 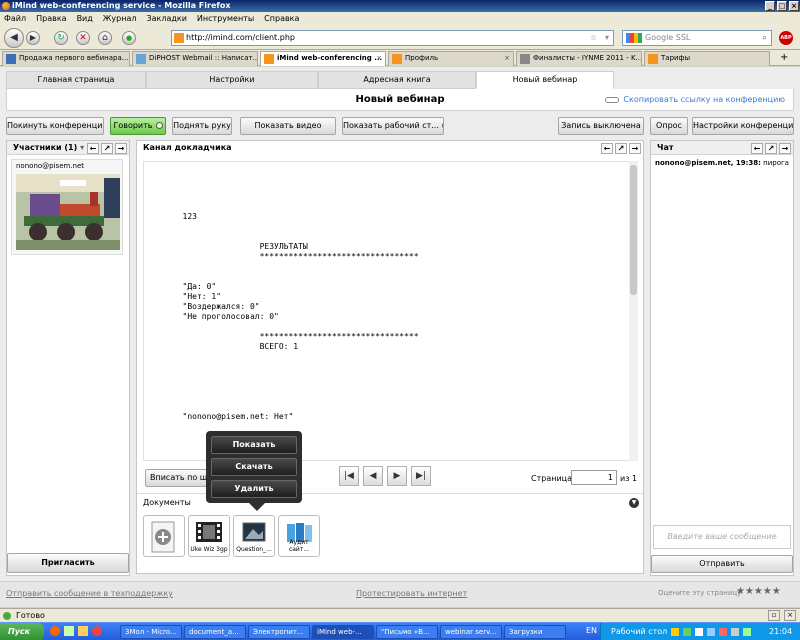 I want to click on search-input: Google SSL ⌕, so click(x=697, y=38).